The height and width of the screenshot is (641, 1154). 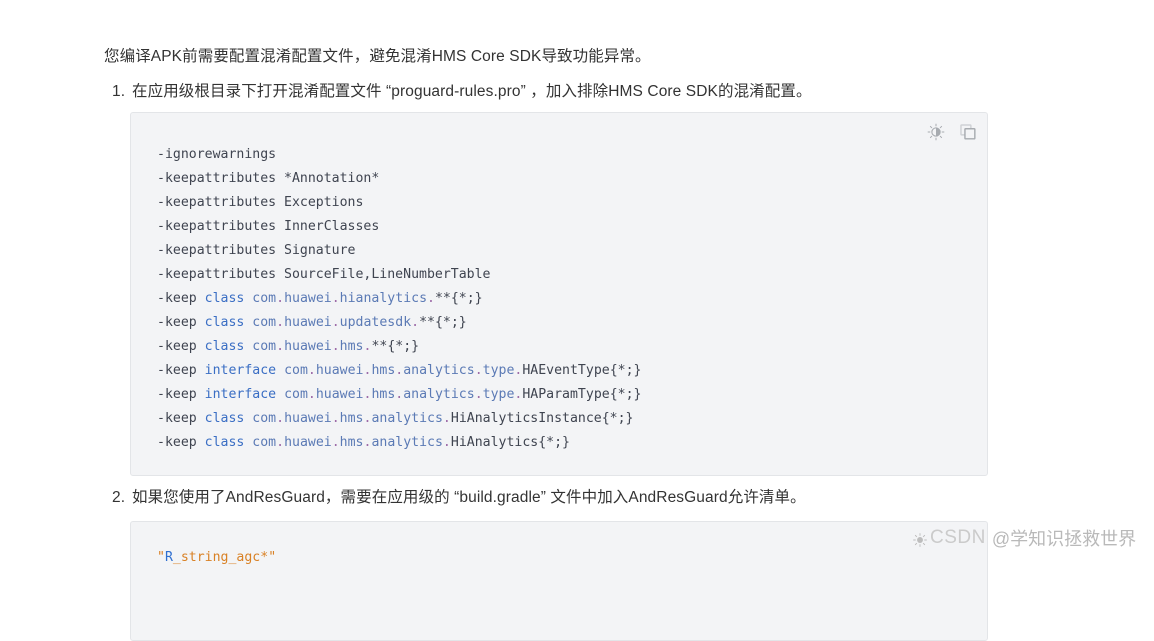 I want to click on code-token: hianalytics, so click(x=383, y=298).